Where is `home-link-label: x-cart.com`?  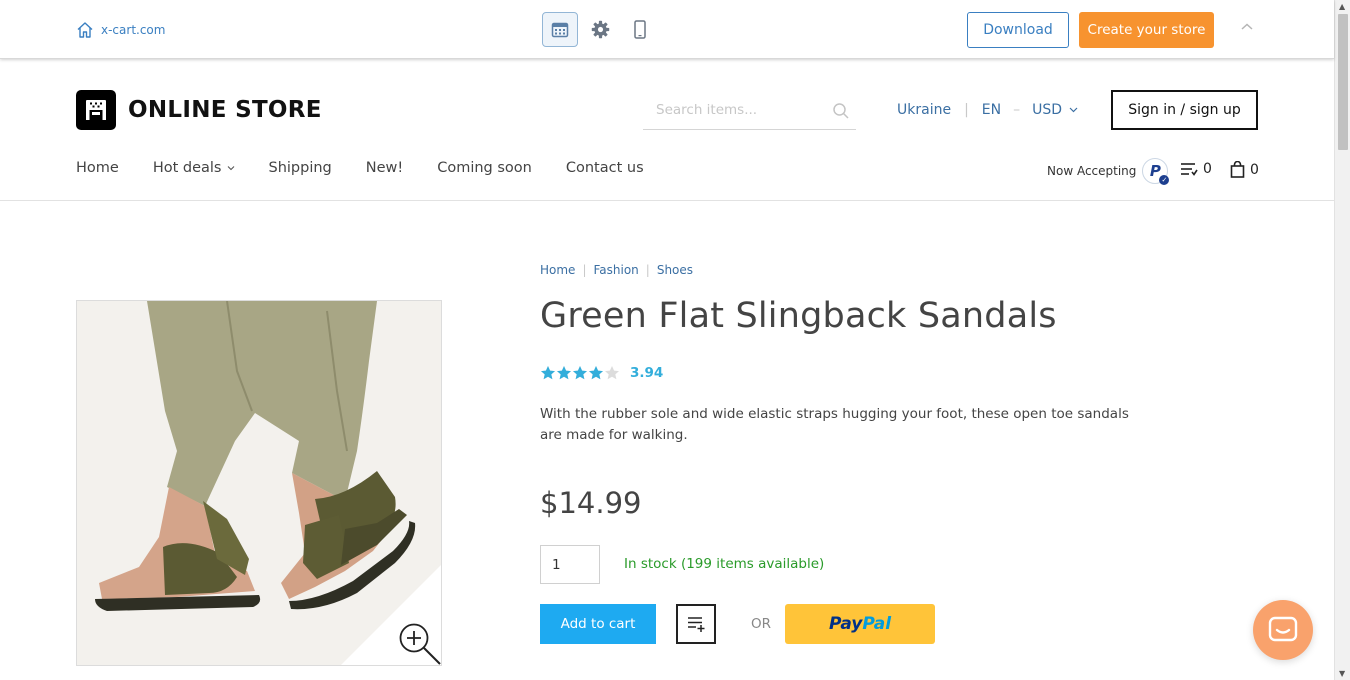
home-link-label: x-cart.com is located at coordinates (133, 30).